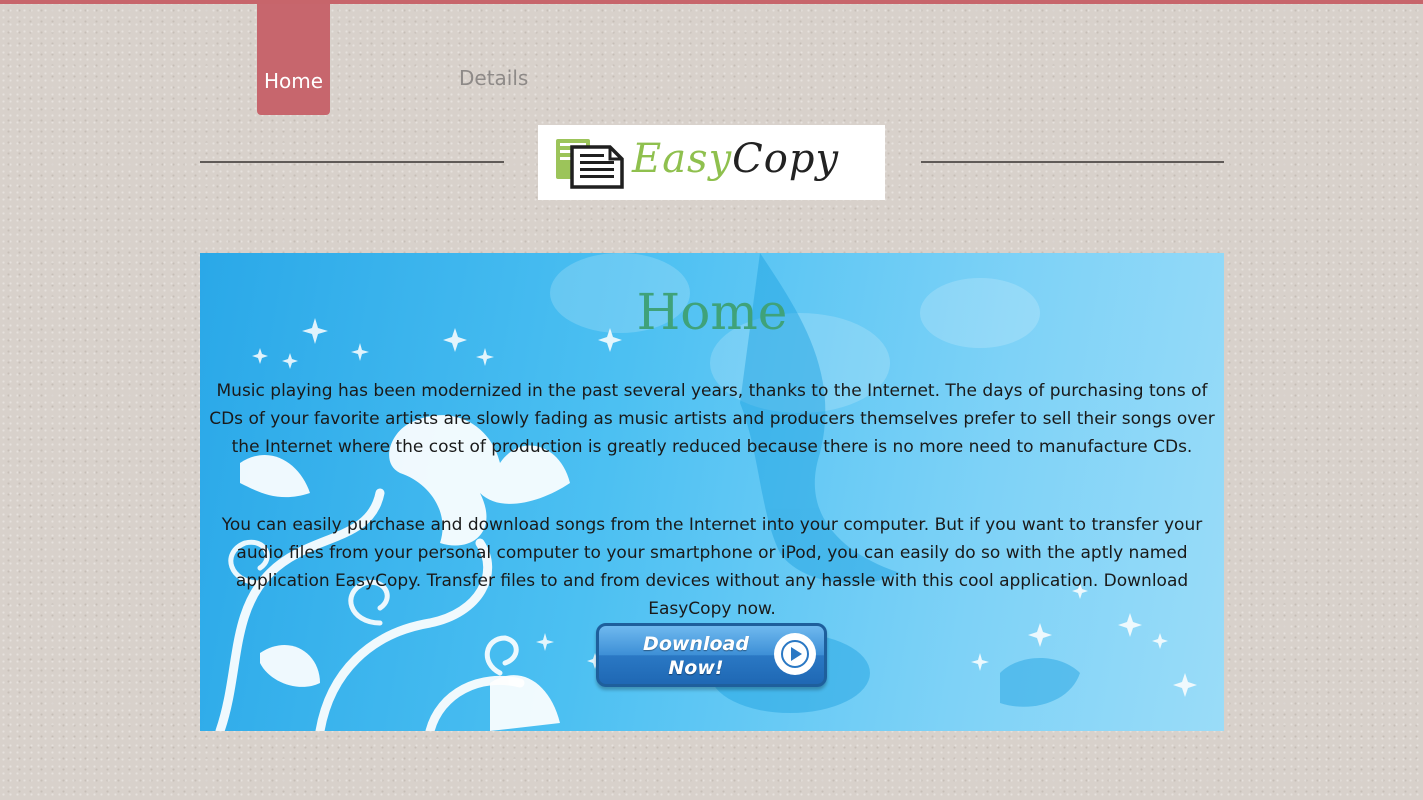 This screenshot has width=1423, height=800. What do you see at coordinates (1072, 162) in the screenshot?
I see `divider-right` at bounding box center [1072, 162].